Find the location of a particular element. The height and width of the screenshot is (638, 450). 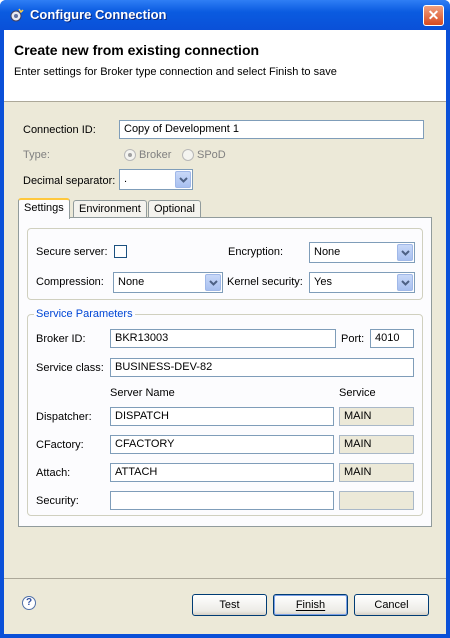

encryption-value: None is located at coordinates (327, 252).